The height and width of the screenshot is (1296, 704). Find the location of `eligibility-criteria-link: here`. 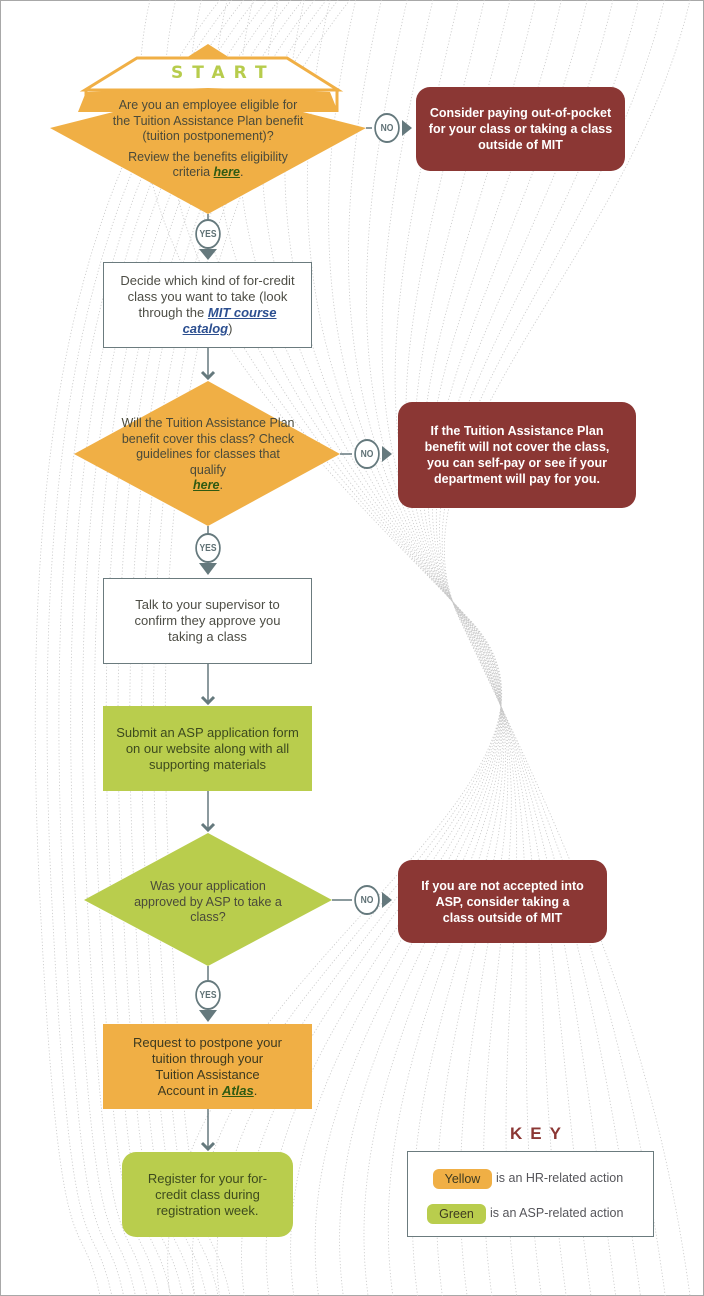

eligibility-criteria-link: here is located at coordinates (227, 172).